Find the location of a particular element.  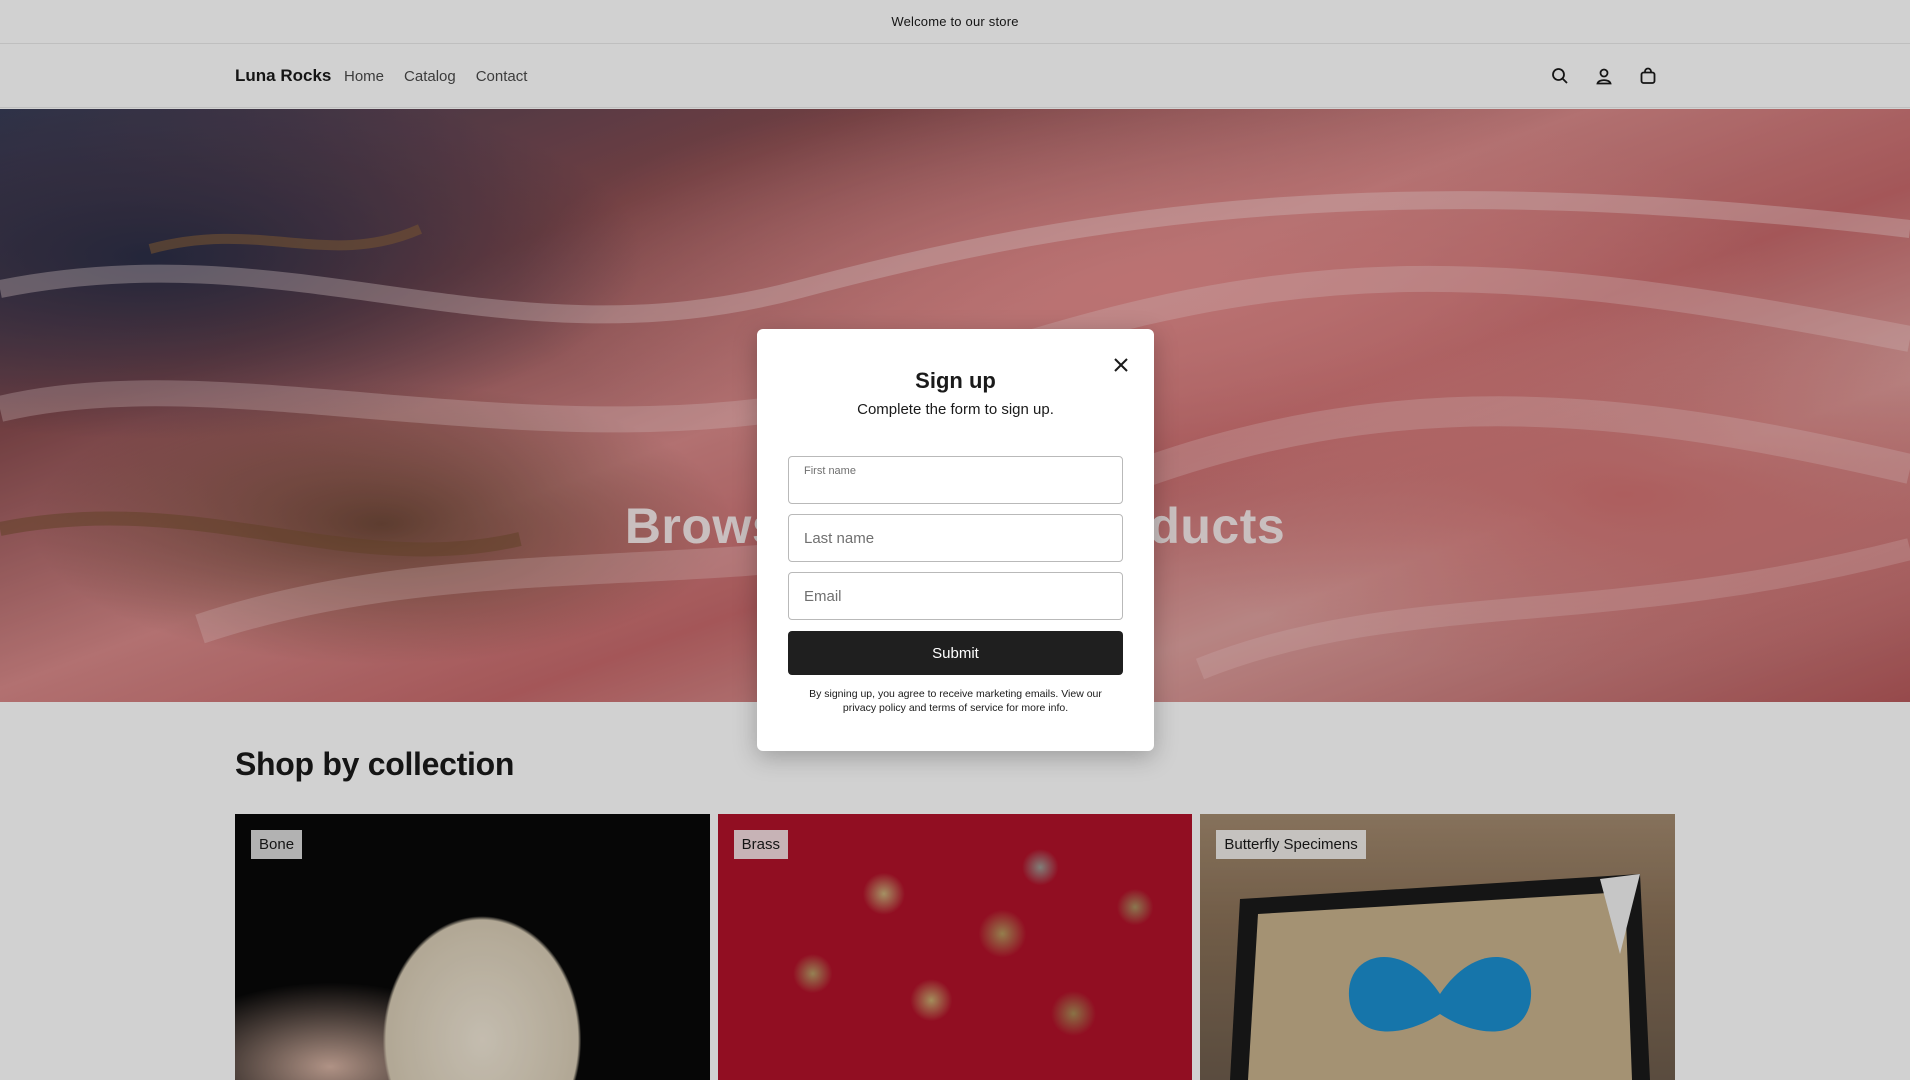

first-name-input is located at coordinates (955, 480).